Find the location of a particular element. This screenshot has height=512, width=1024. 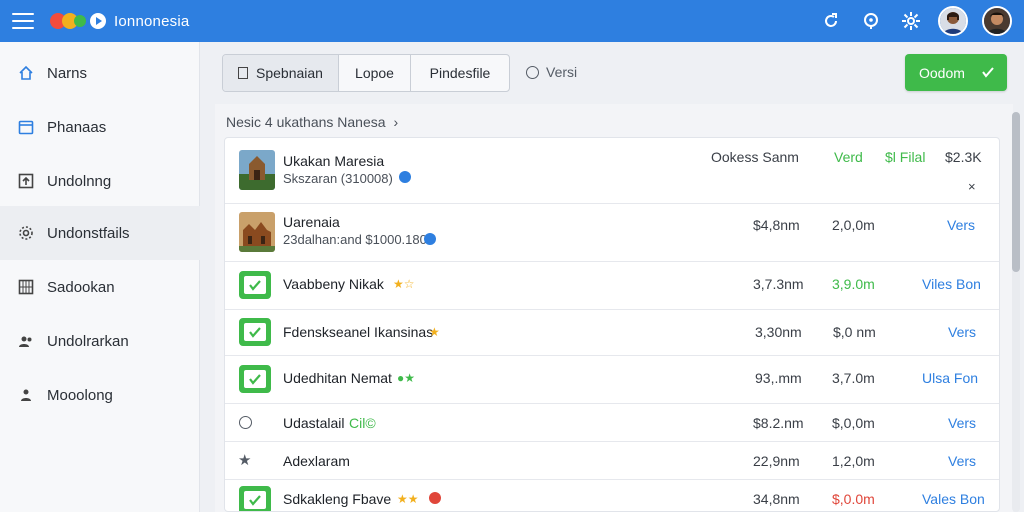

star-icon: ★☆ is located at coordinates (404, 284).